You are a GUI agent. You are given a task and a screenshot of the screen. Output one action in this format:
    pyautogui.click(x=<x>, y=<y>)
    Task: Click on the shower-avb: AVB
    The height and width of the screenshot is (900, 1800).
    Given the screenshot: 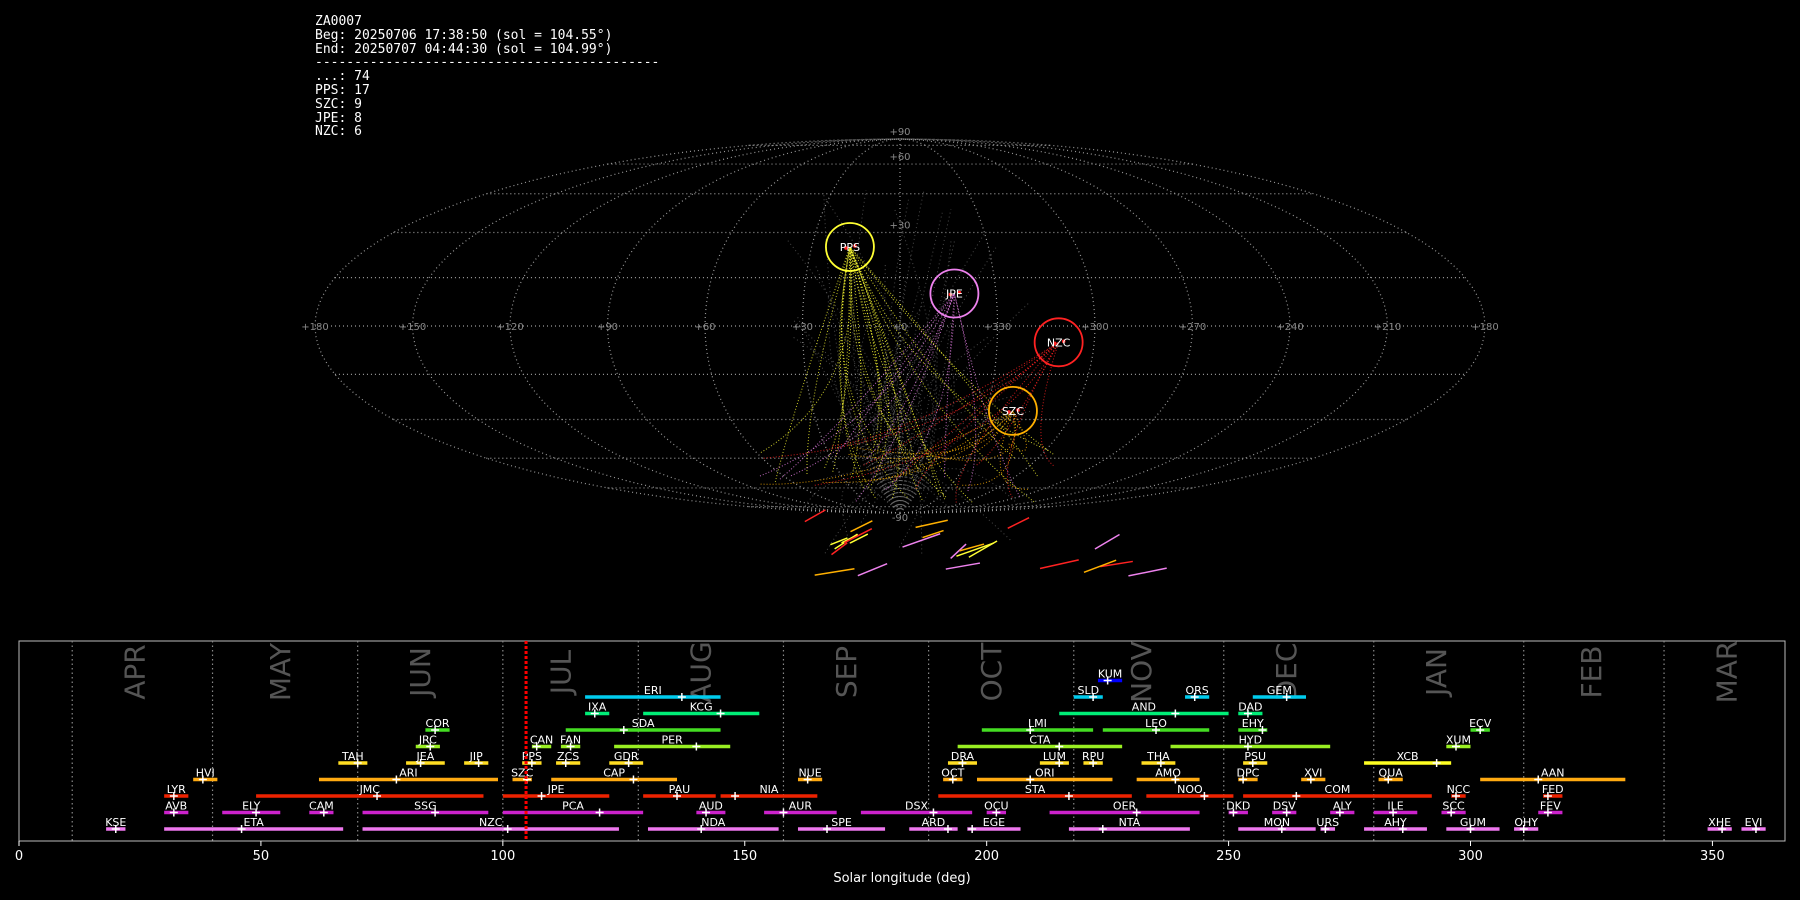 What is the action you would take?
    pyautogui.click(x=176, y=808)
    